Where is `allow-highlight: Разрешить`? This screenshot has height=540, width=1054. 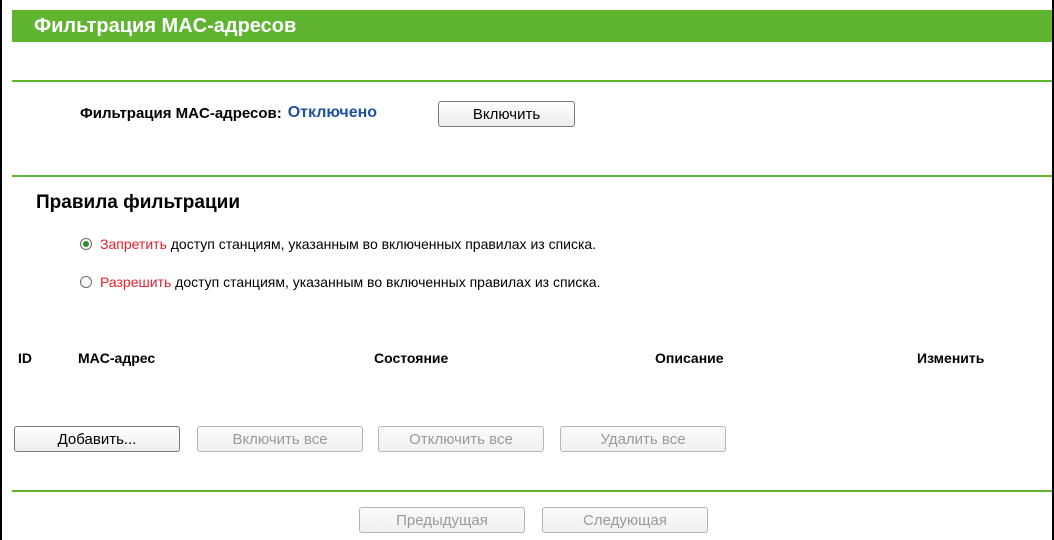 allow-highlight: Разрешить is located at coordinates (136, 282).